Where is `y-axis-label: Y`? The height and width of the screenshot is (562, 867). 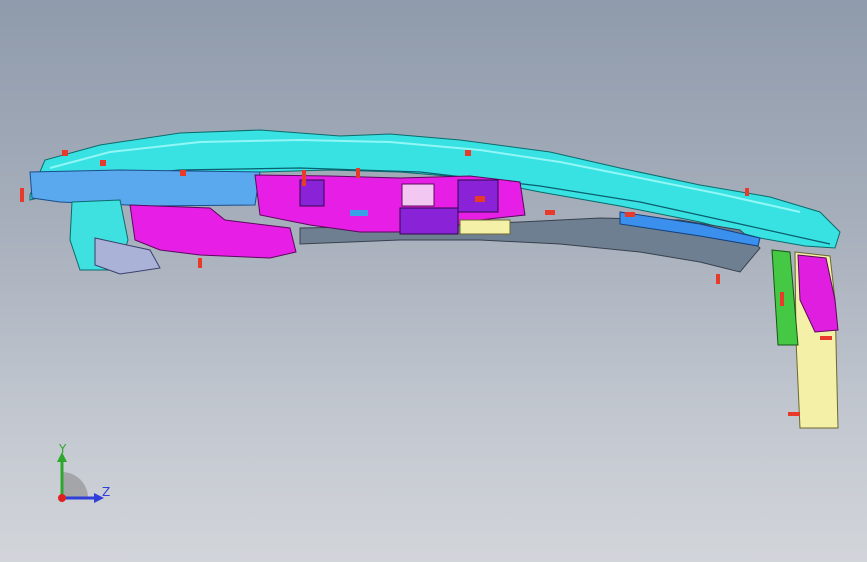
y-axis-label: Y is located at coordinates (63, 449).